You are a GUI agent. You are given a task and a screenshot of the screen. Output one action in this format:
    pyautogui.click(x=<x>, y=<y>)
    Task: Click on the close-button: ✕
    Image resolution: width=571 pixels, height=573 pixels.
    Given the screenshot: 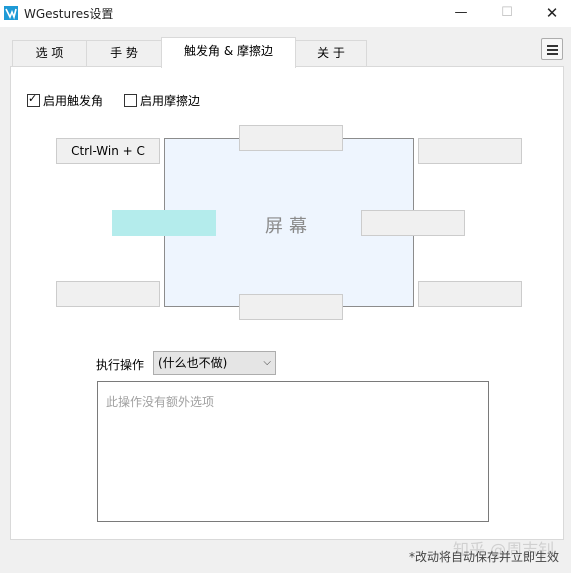 What is the action you would take?
    pyautogui.click(x=550, y=13)
    